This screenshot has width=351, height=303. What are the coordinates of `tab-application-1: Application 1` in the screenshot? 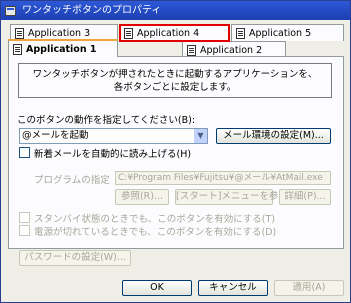 It's located at (63, 48).